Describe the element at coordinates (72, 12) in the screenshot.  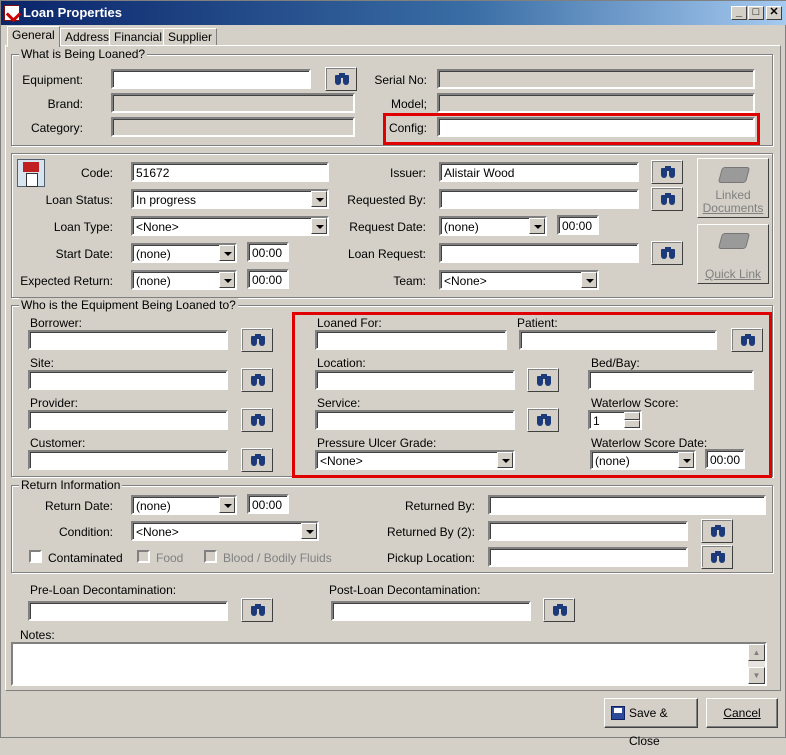
I see `window-title: Loan Properties` at that location.